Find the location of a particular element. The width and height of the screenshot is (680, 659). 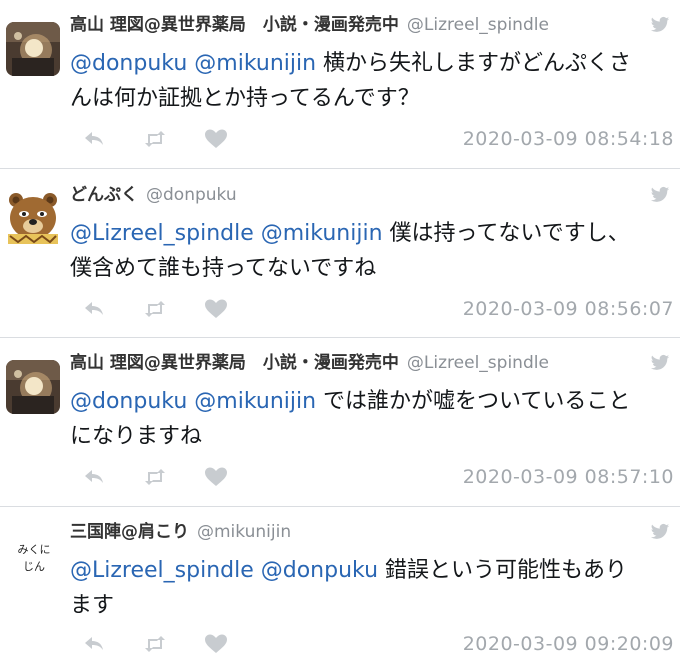

timestamp: 2020-03-09 09:20:09 is located at coordinates (568, 644).